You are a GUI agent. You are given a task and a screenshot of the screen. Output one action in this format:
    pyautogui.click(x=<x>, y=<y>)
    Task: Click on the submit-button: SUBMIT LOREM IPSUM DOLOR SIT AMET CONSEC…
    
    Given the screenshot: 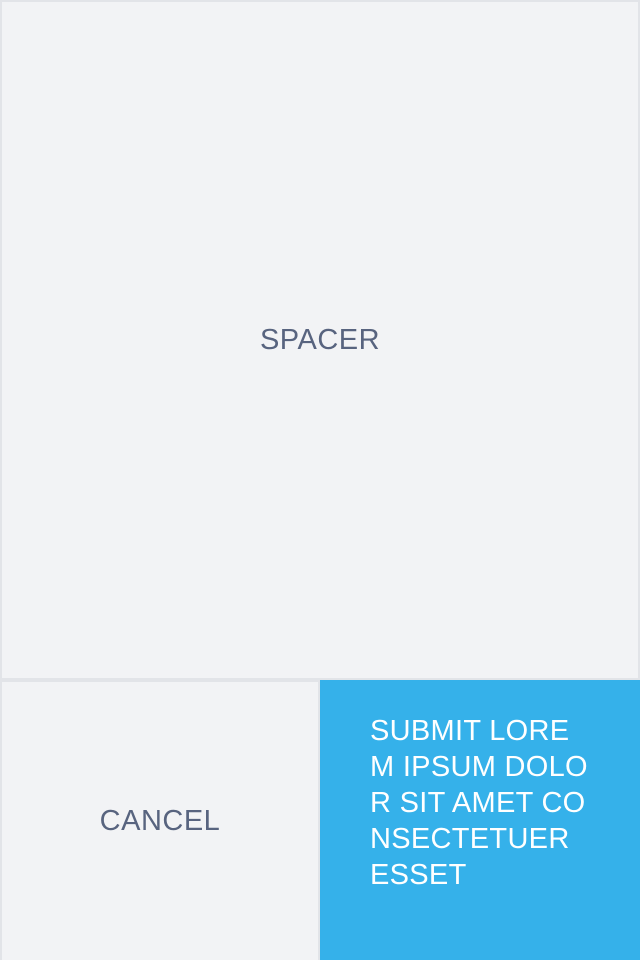 What is the action you would take?
    pyautogui.click(x=480, y=820)
    